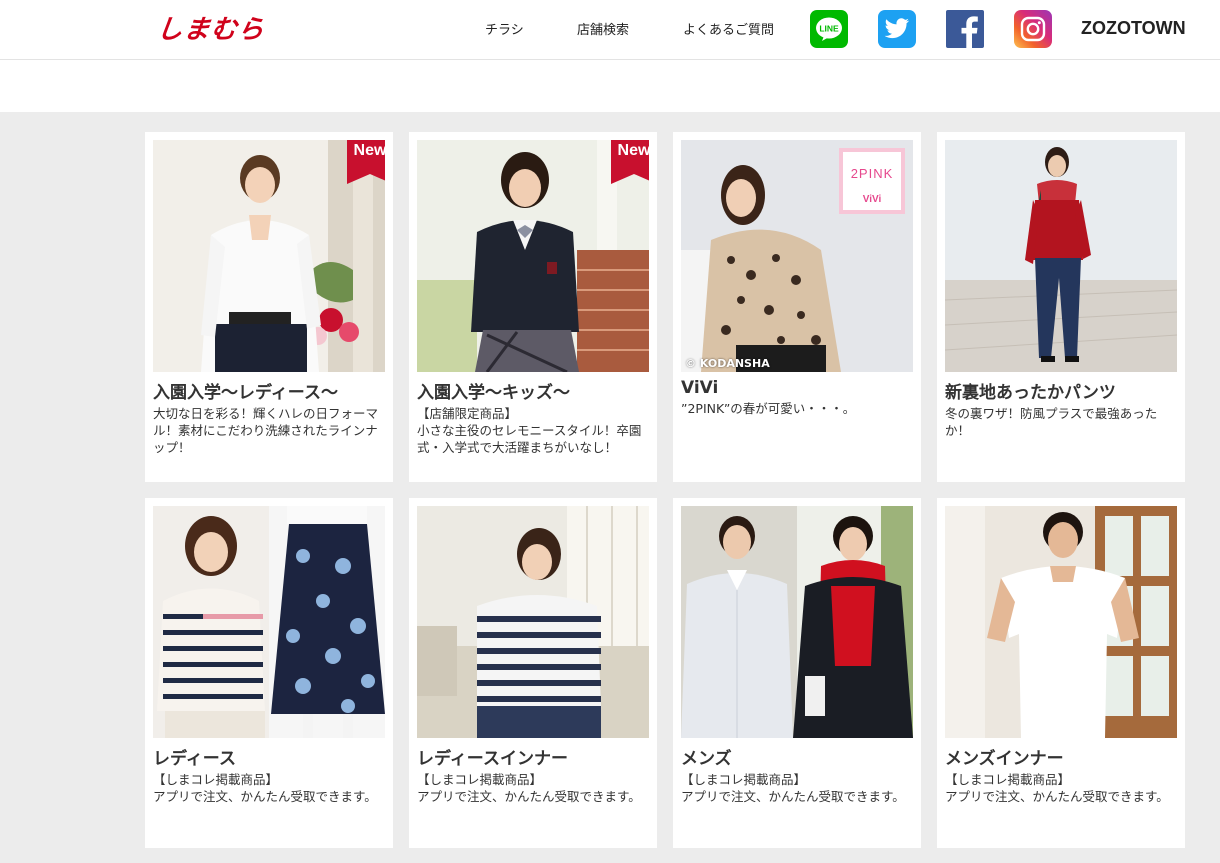 The image size is (1220, 863). Describe the element at coordinates (872, 199) in the screenshot. I see `vivi-logo: ViVi` at that location.